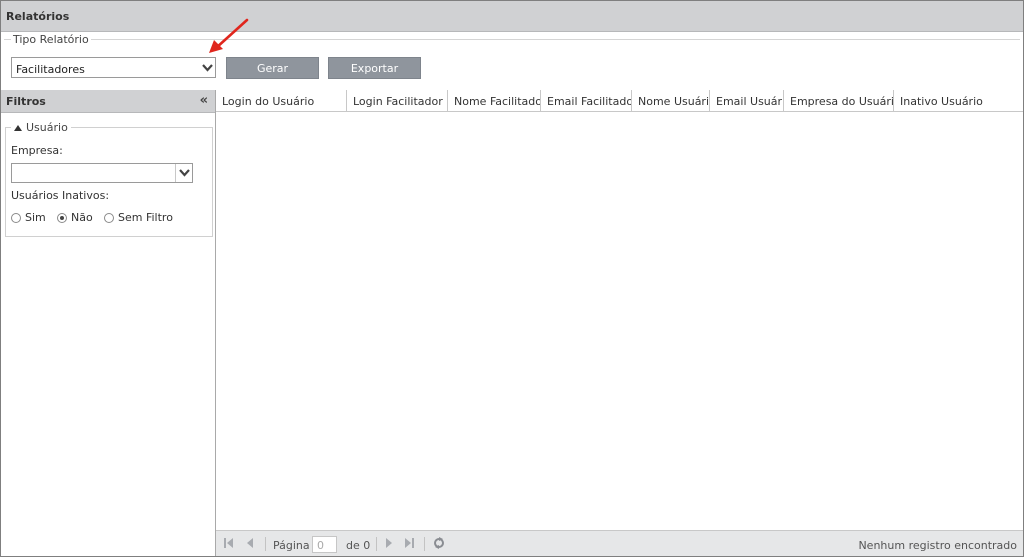  What do you see at coordinates (47, 127) in the screenshot?
I see `user-group-label: Usuário` at bounding box center [47, 127].